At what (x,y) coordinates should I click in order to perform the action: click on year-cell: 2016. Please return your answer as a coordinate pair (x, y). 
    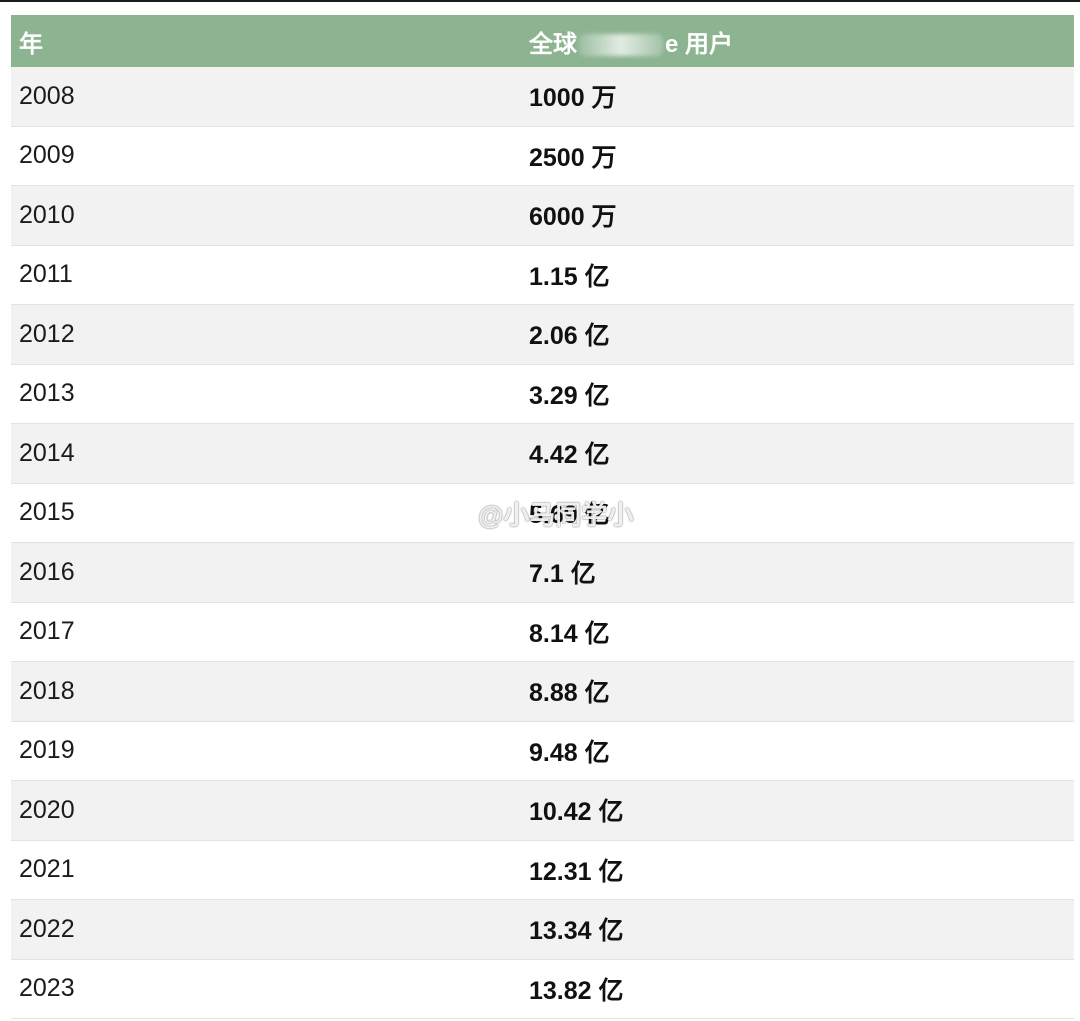
    Looking at the image, I should click on (47, 571).